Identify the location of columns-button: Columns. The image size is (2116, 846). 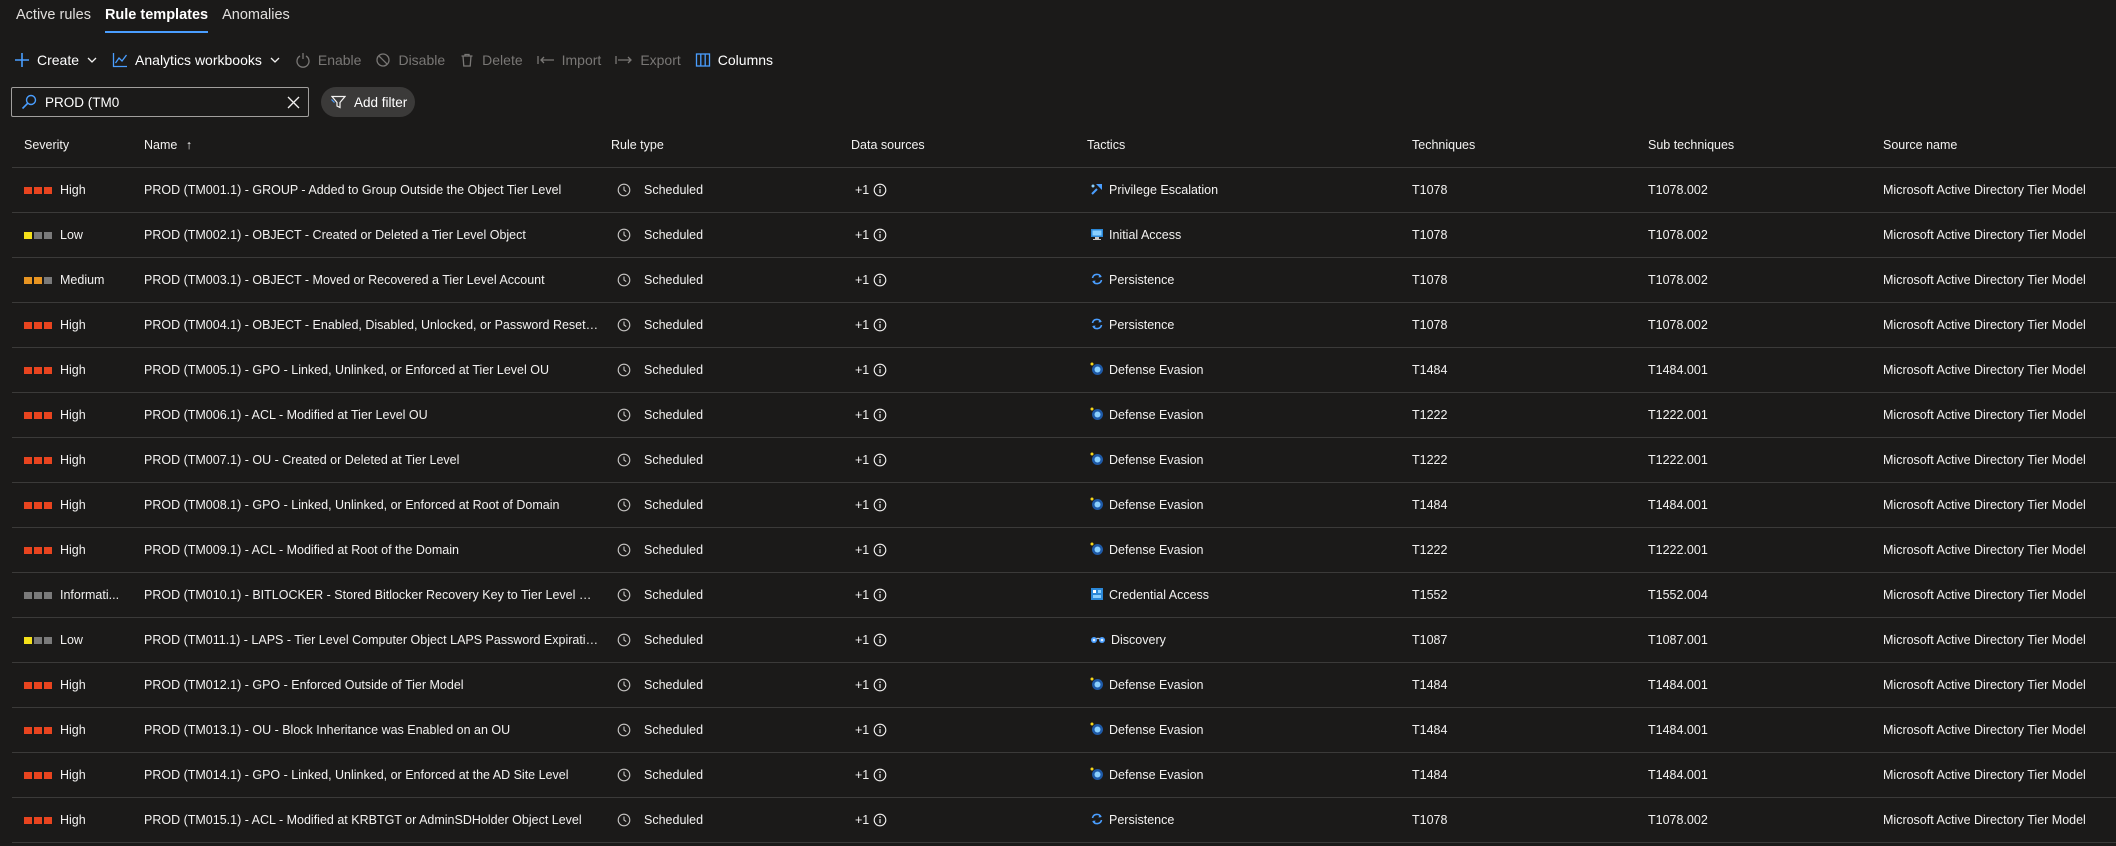
(734, 60).